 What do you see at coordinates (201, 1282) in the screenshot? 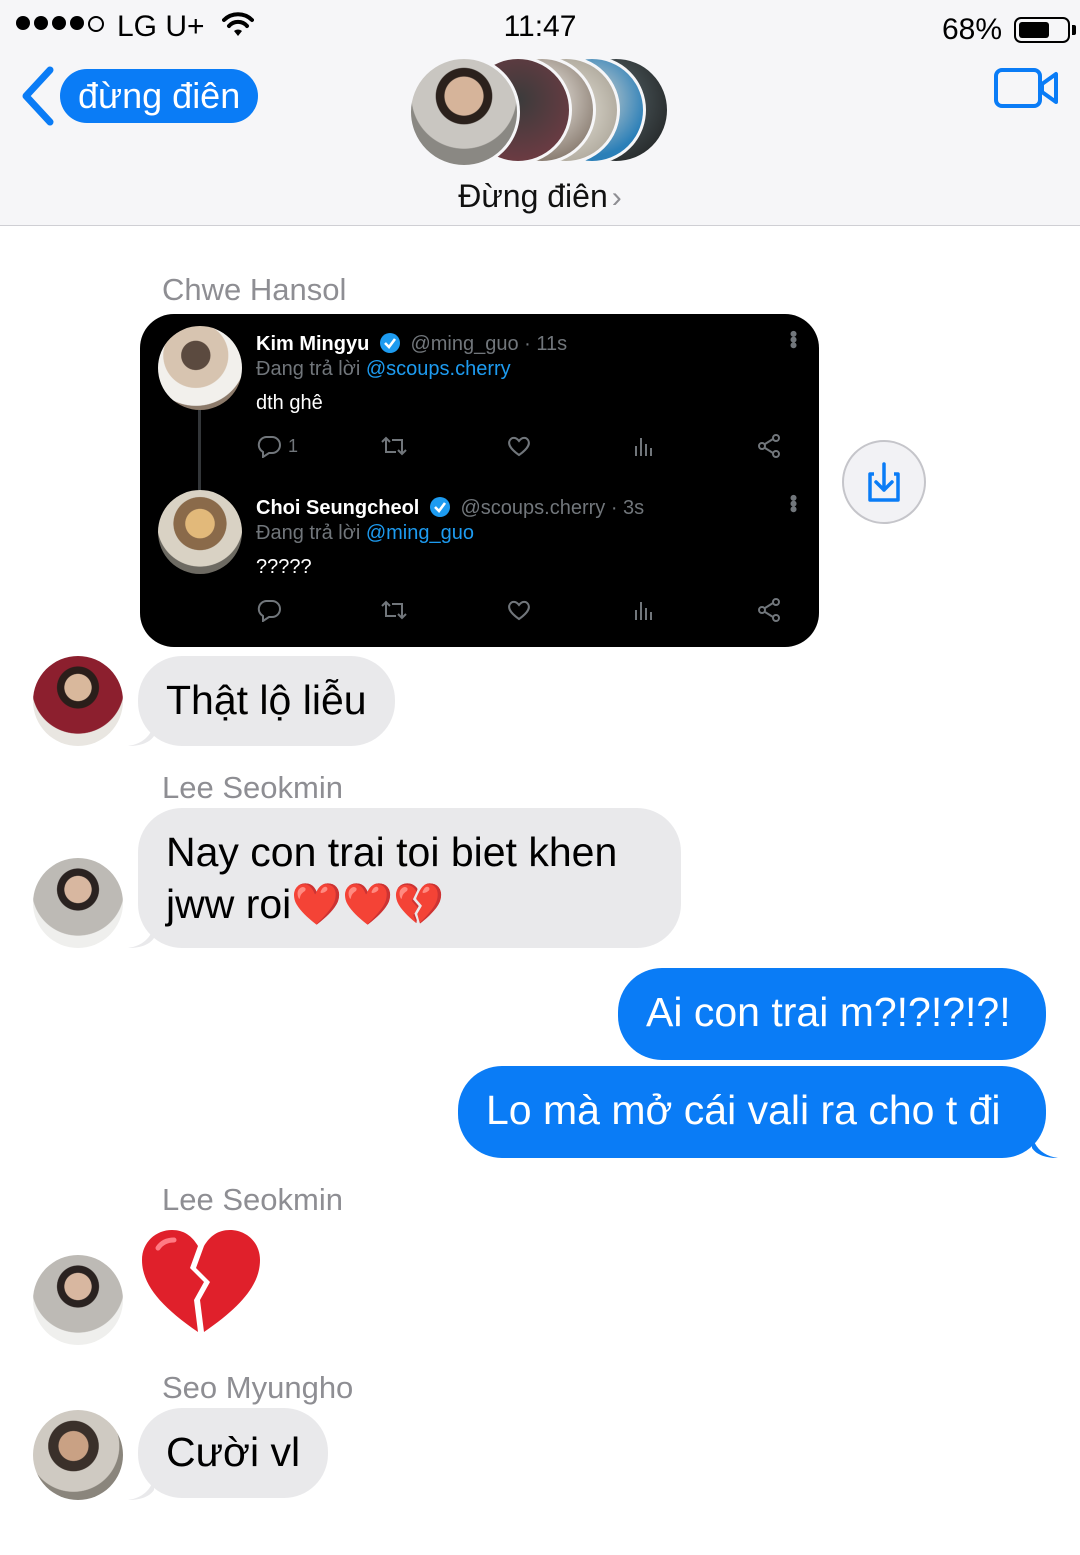
I see `broken-heart-icon` at bounding box center [201, 1282].